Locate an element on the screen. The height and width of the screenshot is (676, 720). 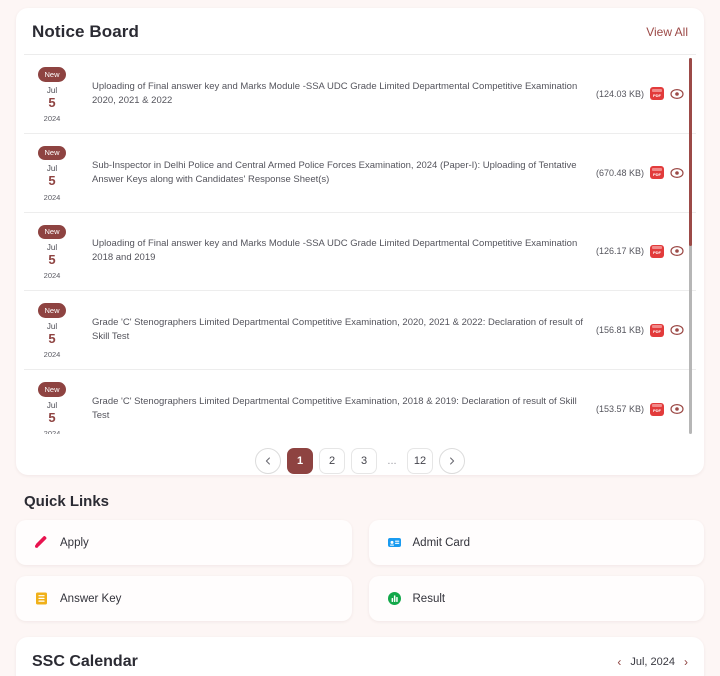
notice-file-size: (124.03 KB) is located at coordinates (619, 93).